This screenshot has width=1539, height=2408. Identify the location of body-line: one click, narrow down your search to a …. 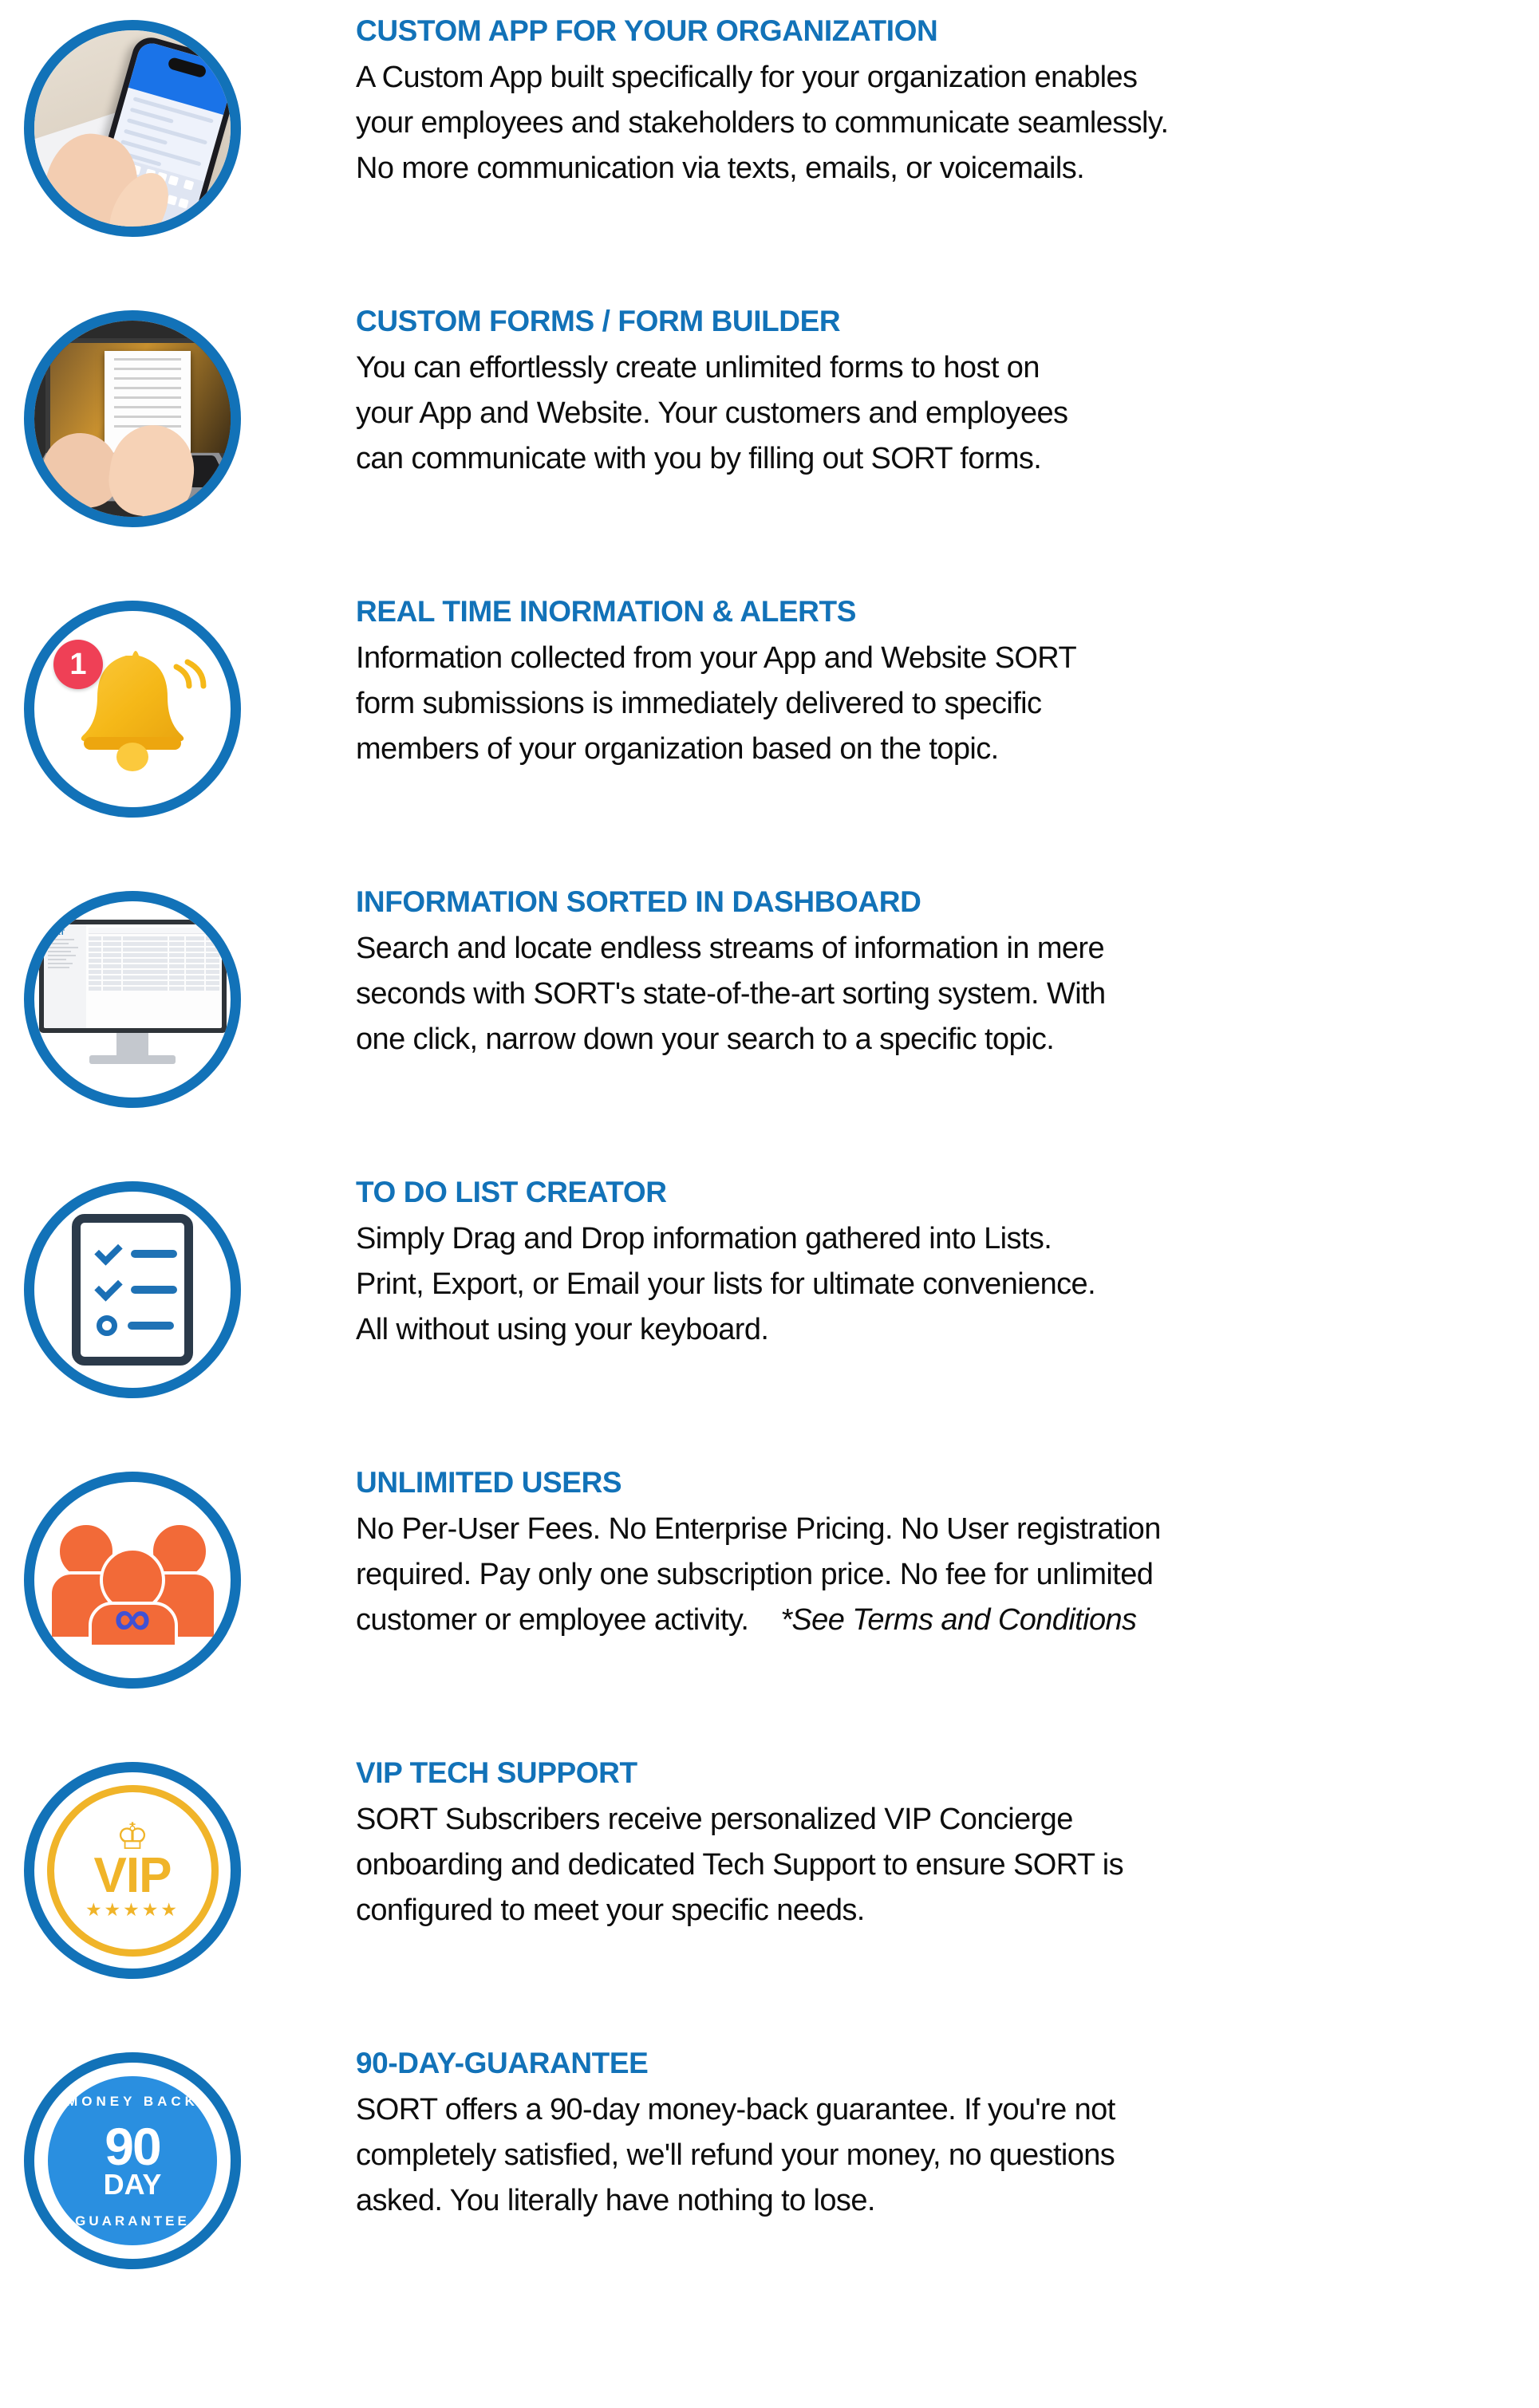
(706, 1039).